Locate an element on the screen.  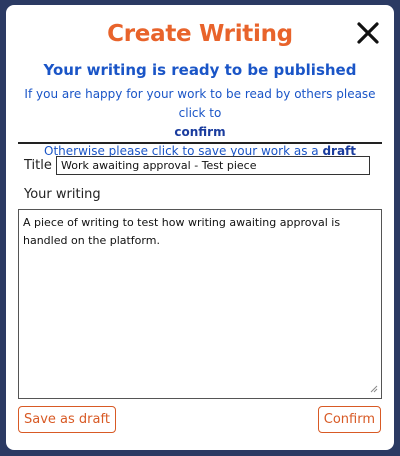
title-label: Title is located at coordinates (38, 165).